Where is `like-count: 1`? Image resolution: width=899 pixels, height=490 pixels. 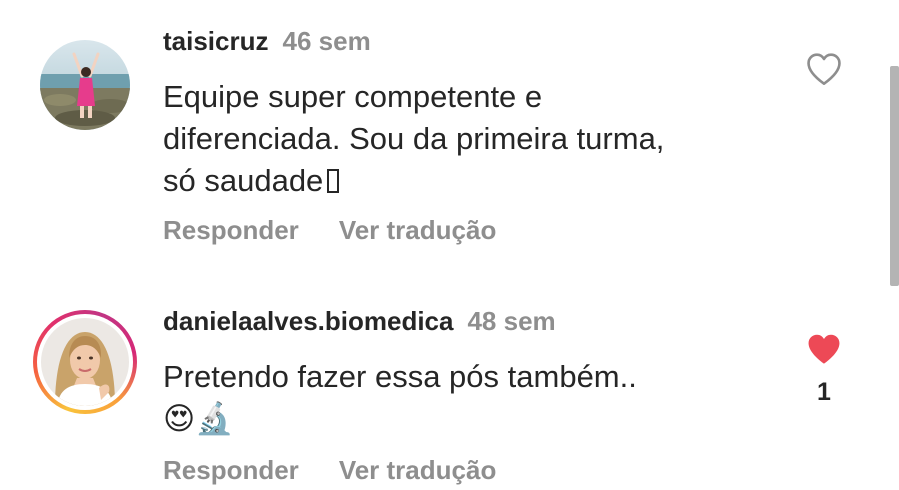
like-count: 1 is located at coordinates (824, 392).